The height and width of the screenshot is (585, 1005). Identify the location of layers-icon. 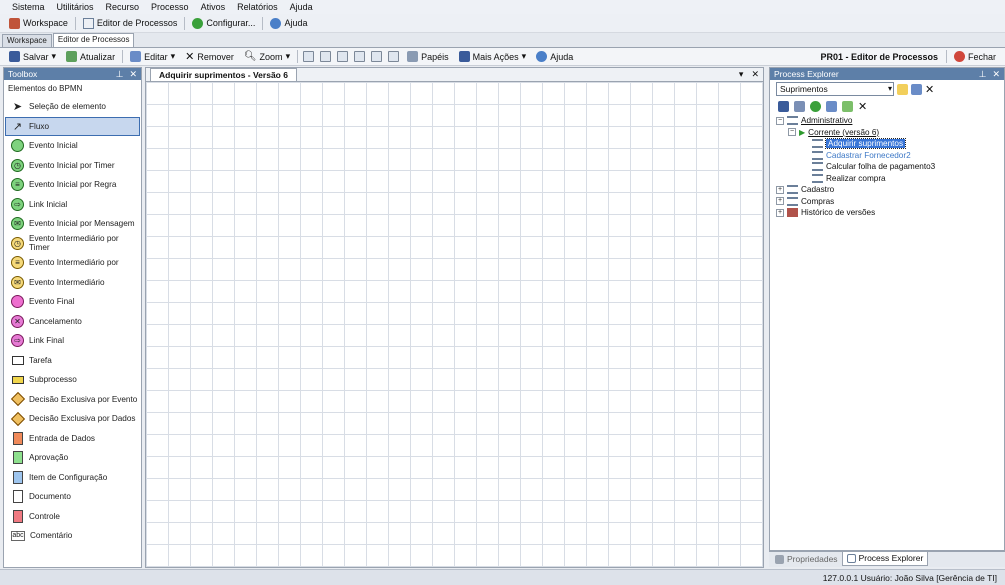
(799, 106).